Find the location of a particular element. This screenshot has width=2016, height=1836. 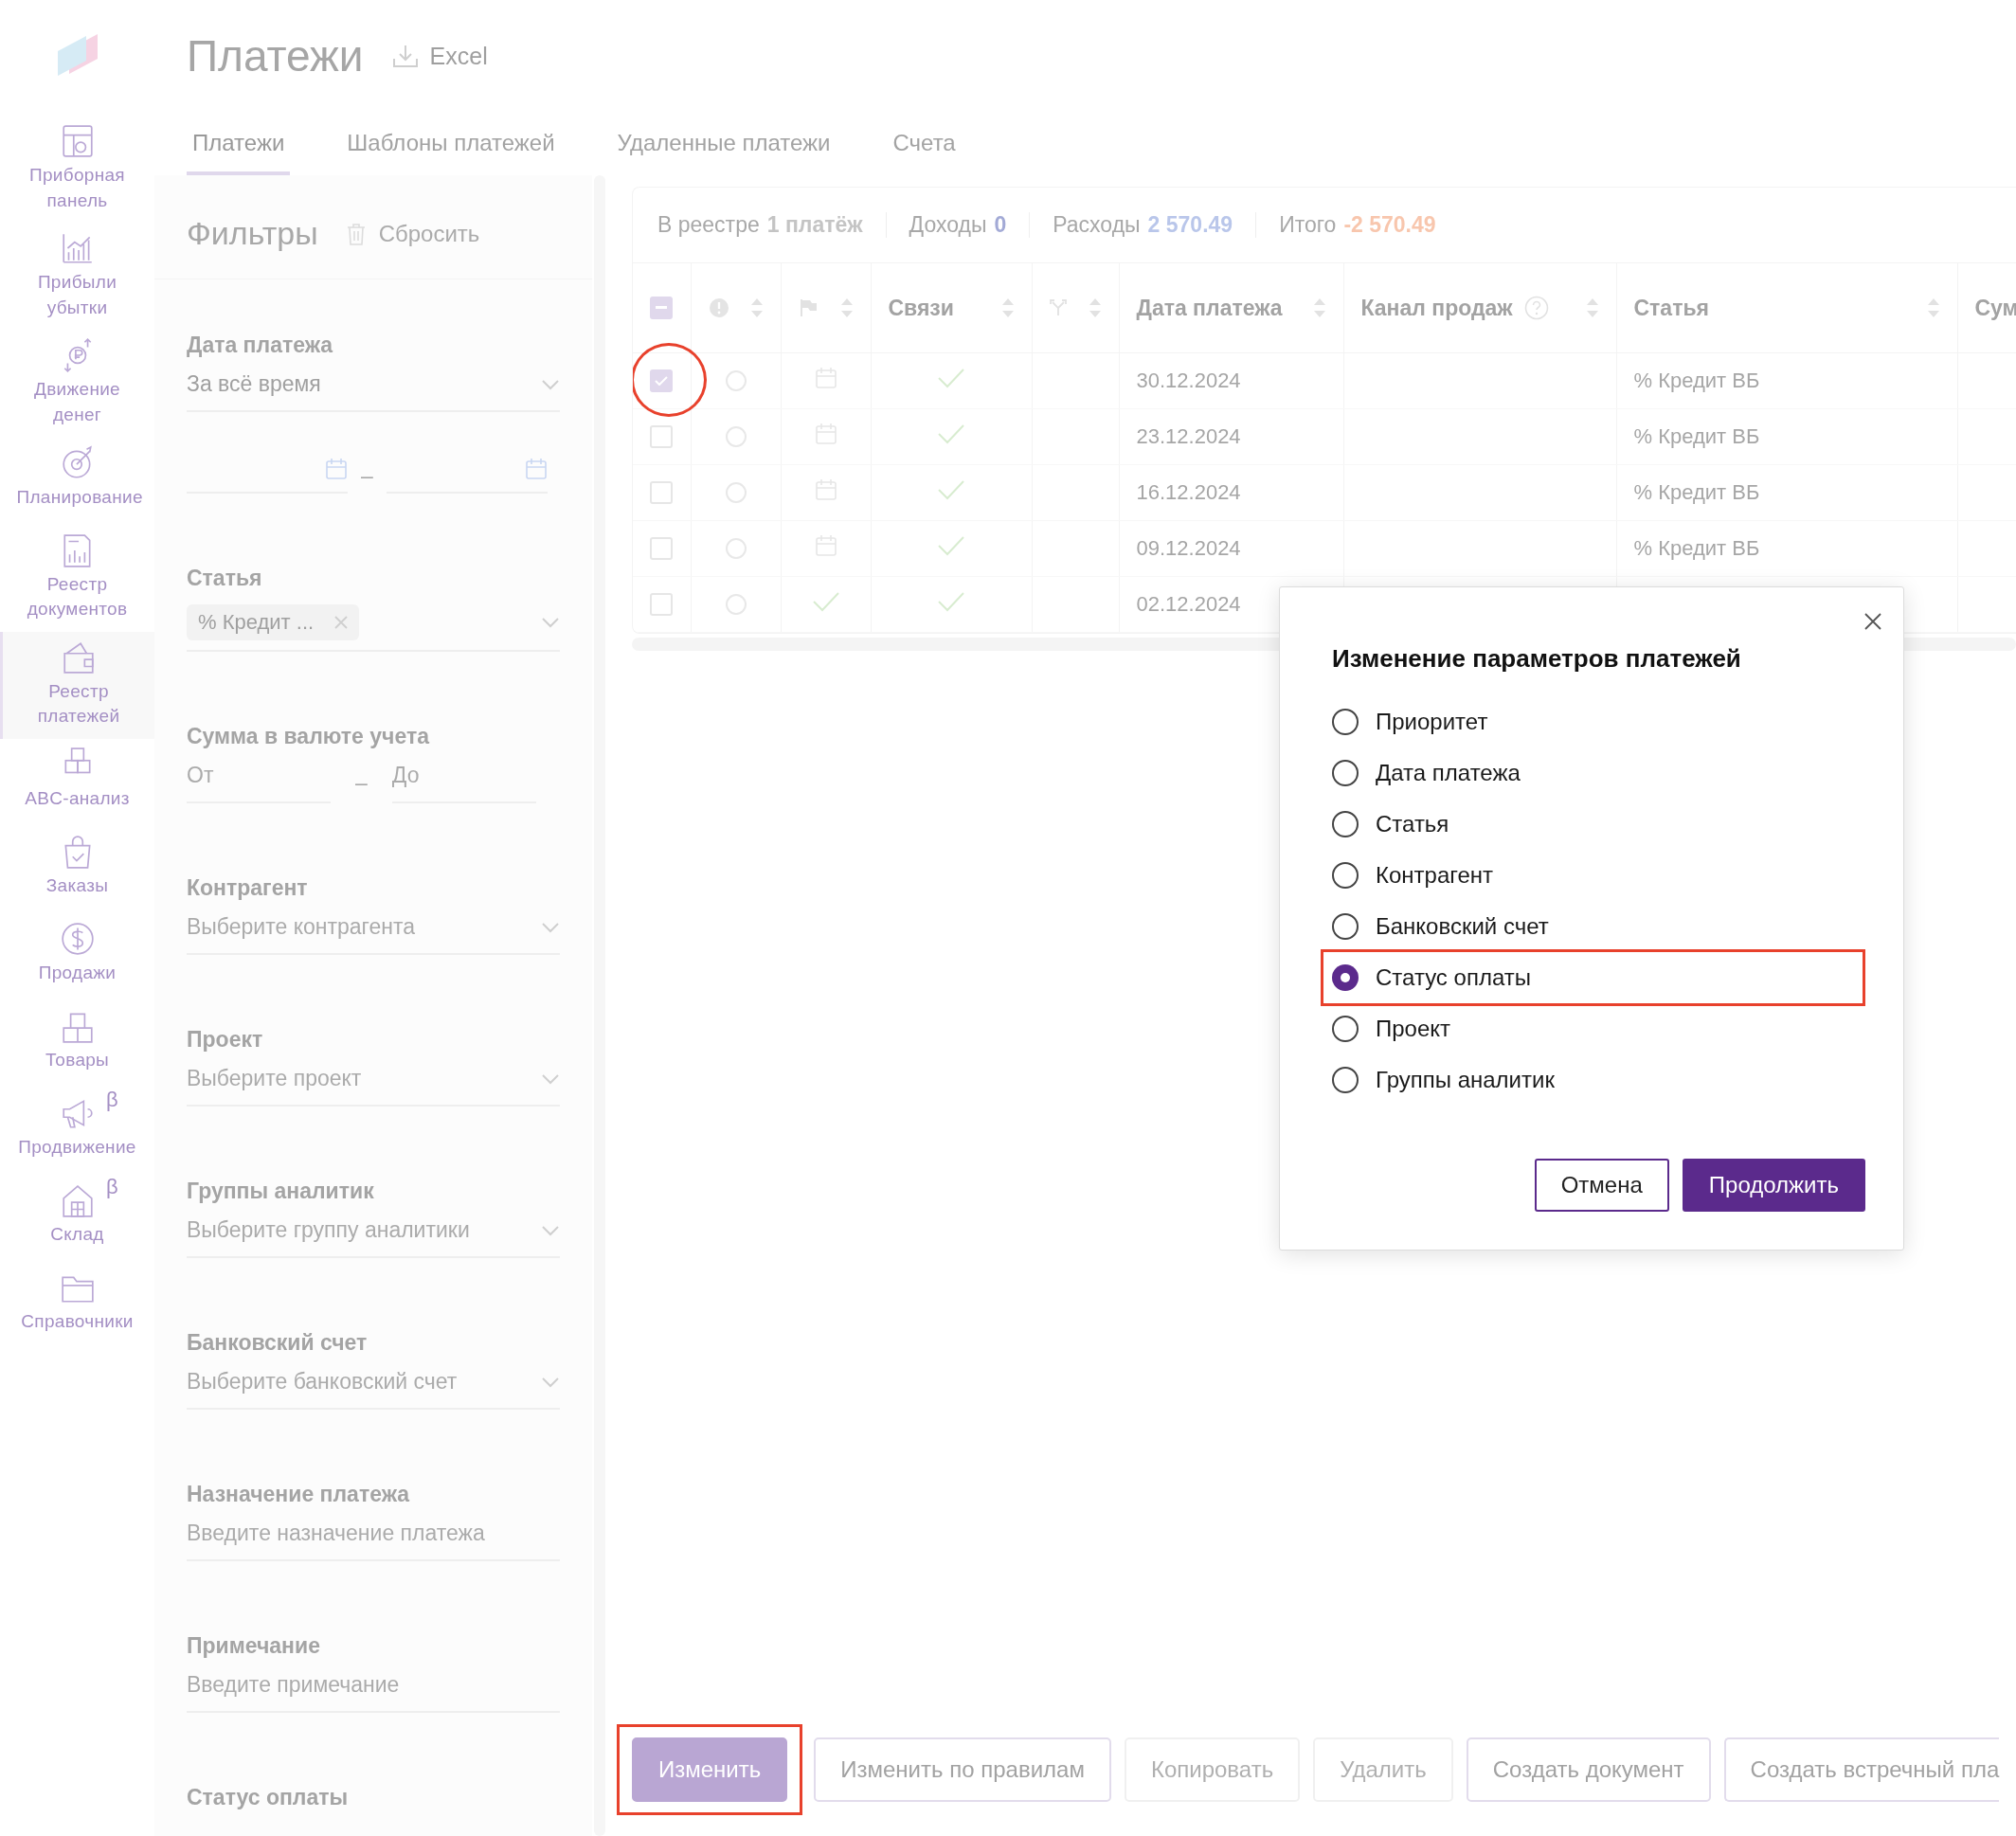

nav-icon is located at coordinates (77, 938).